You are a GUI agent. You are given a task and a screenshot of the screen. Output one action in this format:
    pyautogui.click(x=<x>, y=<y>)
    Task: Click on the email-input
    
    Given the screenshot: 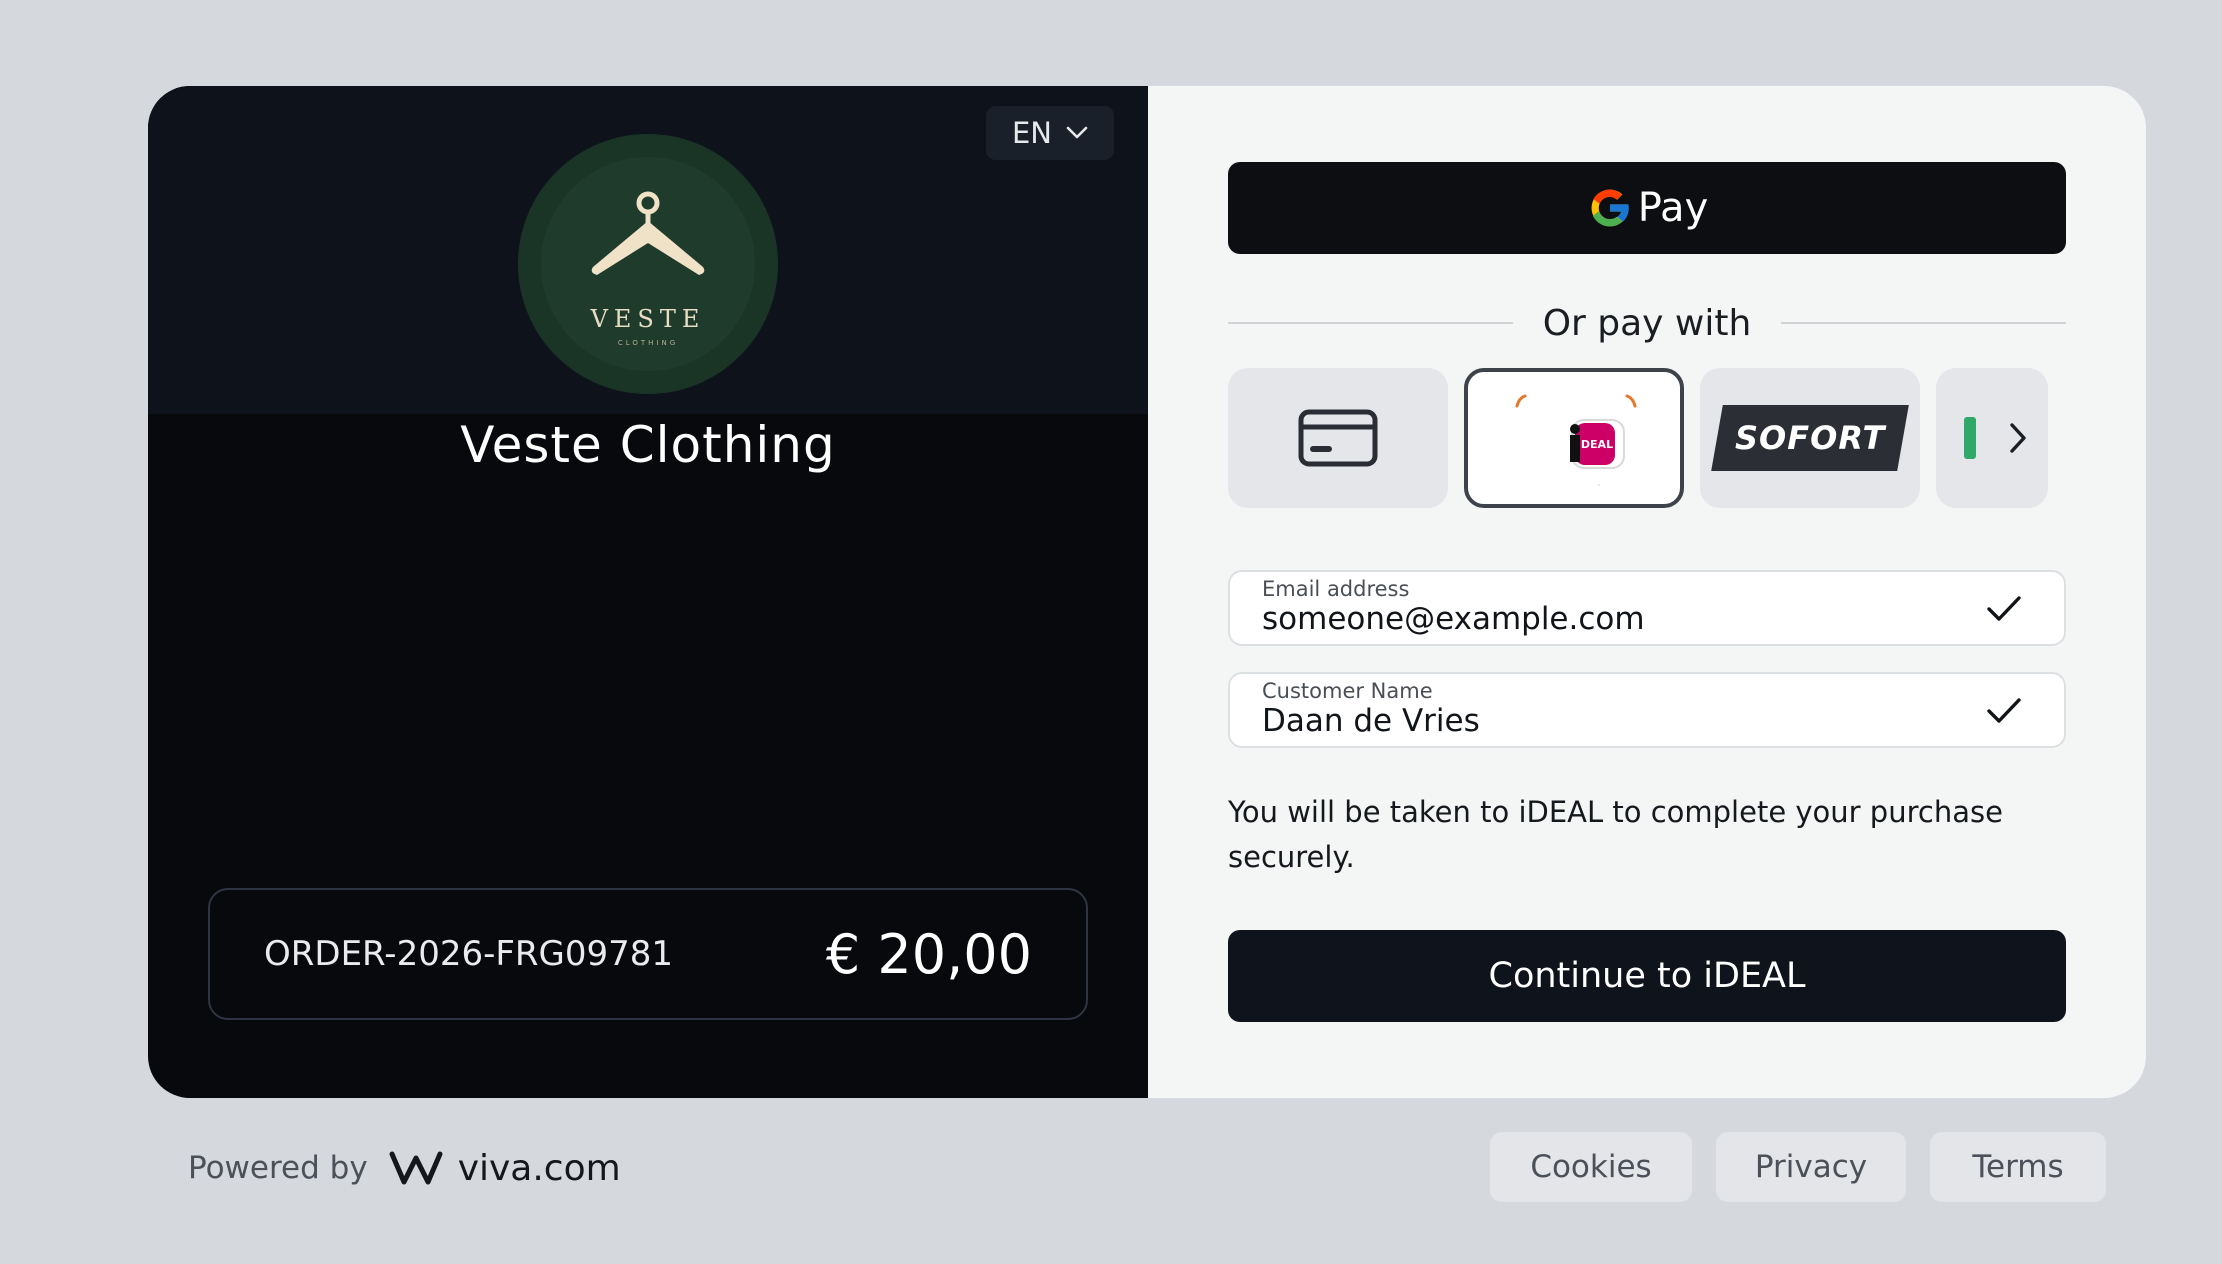 What is the action you would take?
    pyautogui.click(x=1612, y=619)
    